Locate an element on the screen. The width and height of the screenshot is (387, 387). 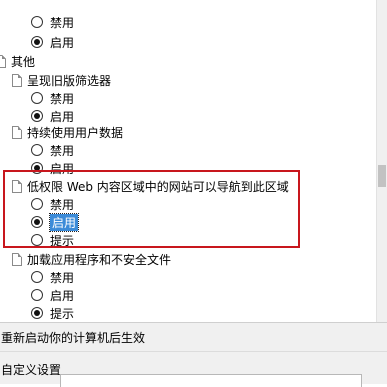
group-header-misc: 其他 is located at coordinates (17, 61).